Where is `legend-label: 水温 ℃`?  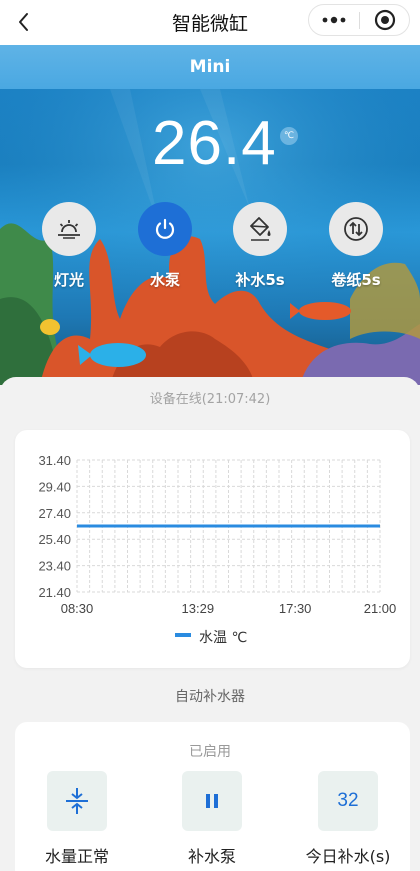
legend-label: 水温 ℃ is located at coordinates (223, 638).